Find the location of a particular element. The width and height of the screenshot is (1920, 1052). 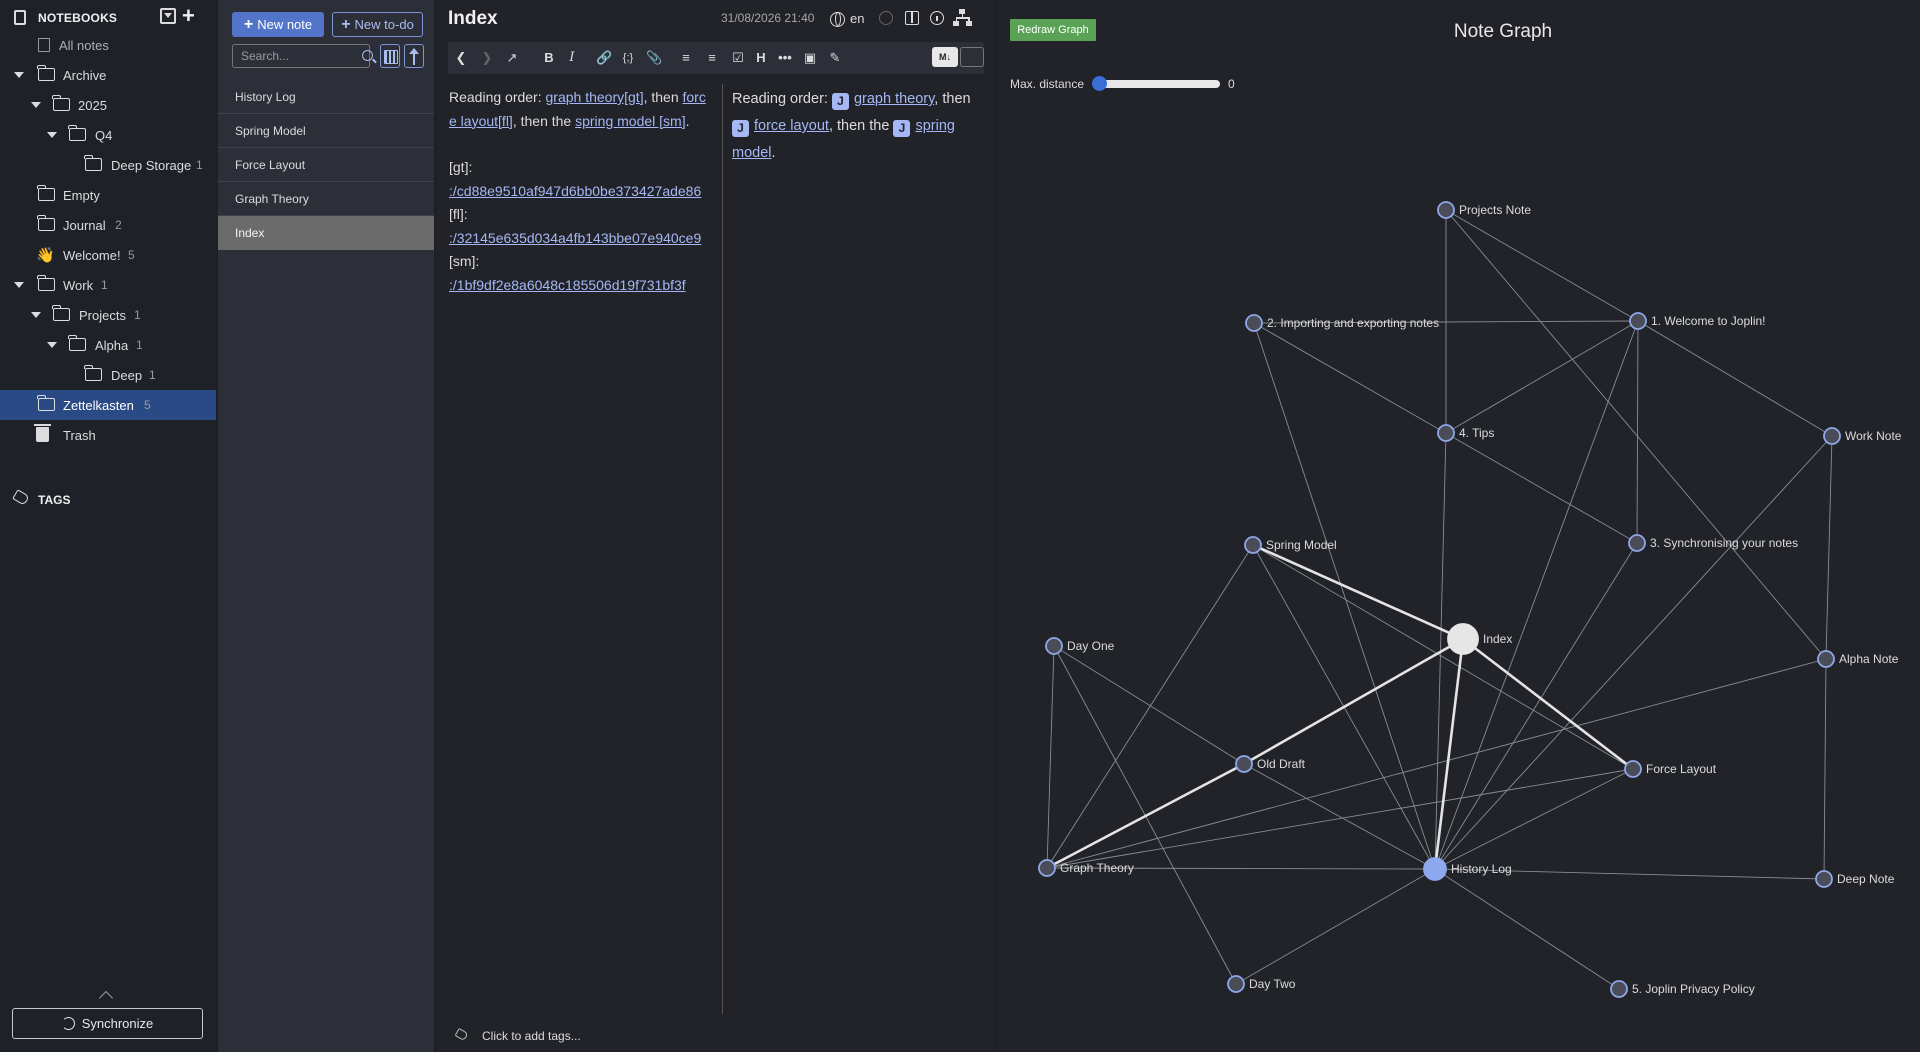

editor-mode-toggle: M↓ is located at coordinates (958, 58).